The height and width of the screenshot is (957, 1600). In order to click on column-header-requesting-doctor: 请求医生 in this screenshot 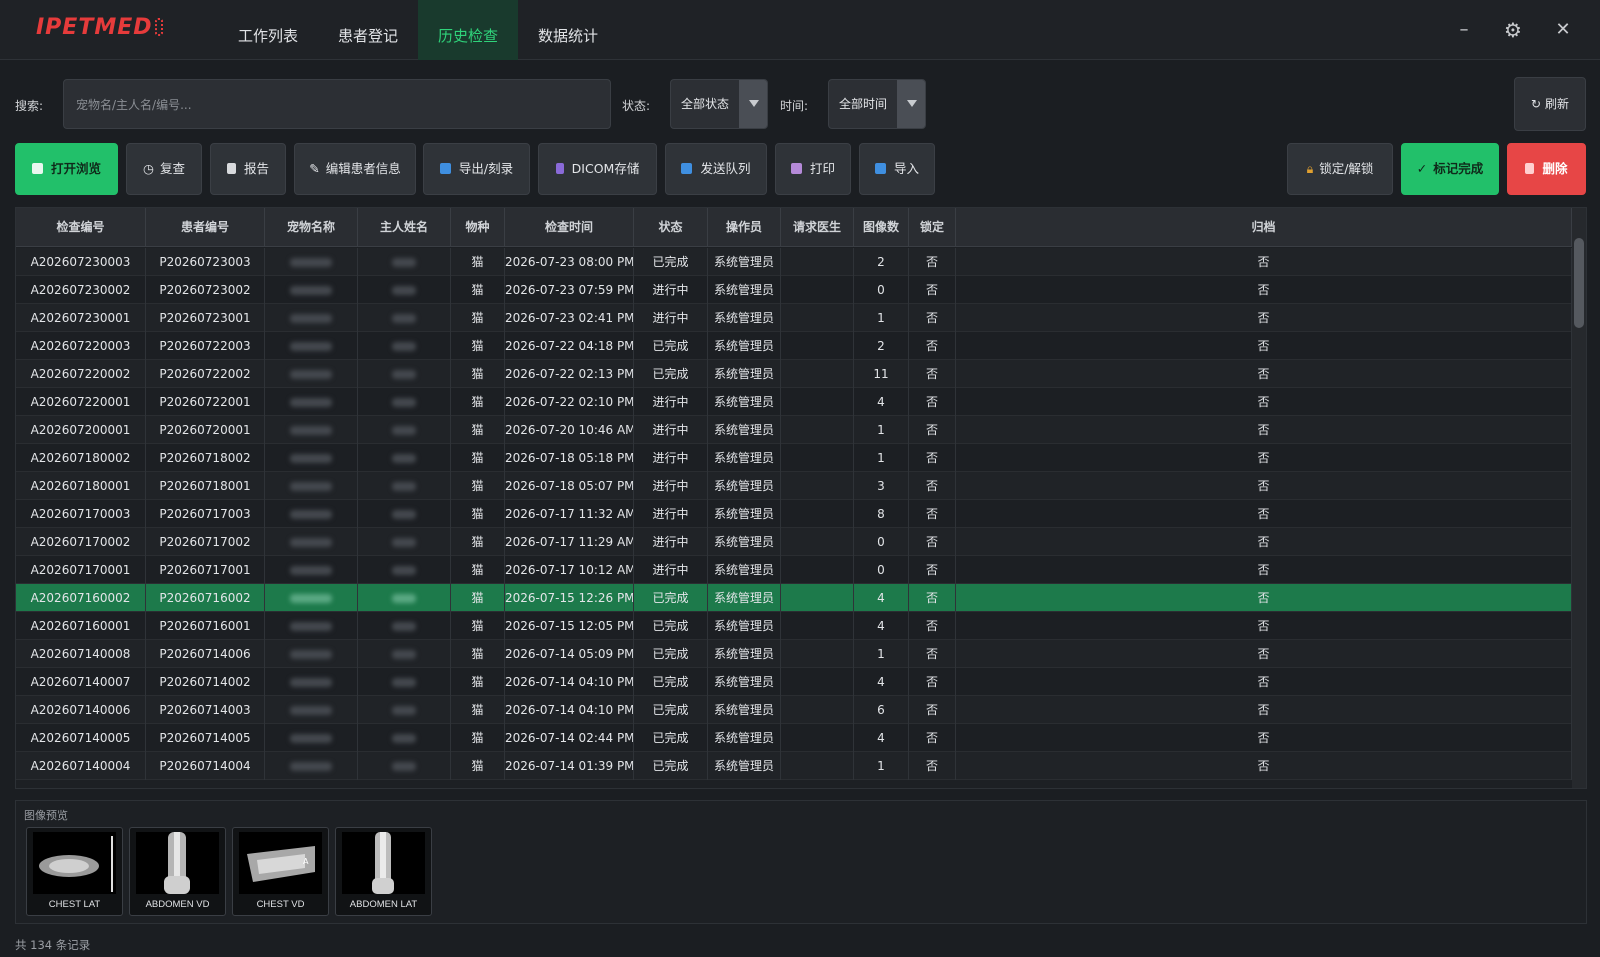, I will do `click(817, 227)`.